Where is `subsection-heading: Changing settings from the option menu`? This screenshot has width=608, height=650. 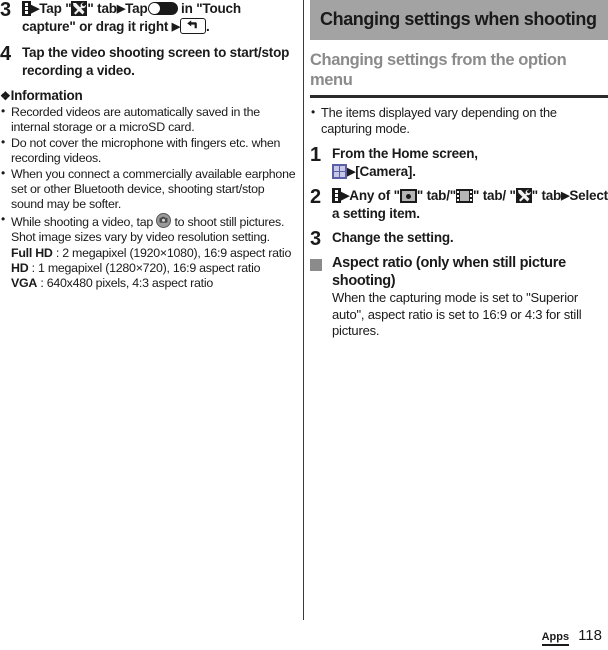
subsection-heading: Changing settings from the option menu is located at coordinates (438, 70).